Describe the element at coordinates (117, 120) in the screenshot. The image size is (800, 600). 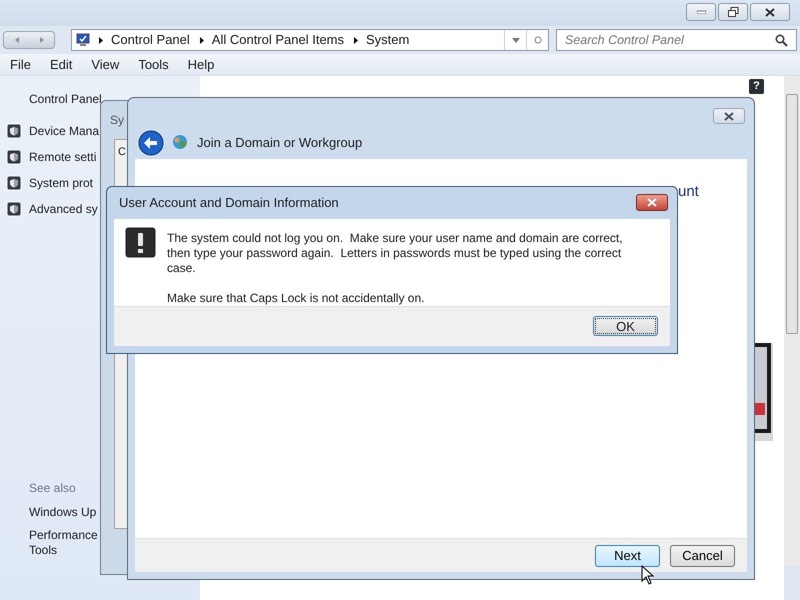
I see `window-title: Sy` at that location.